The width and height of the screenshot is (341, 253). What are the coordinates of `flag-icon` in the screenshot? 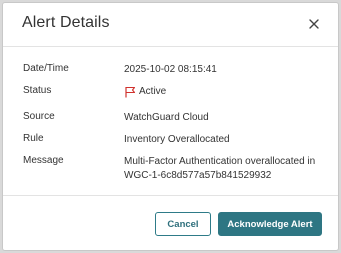 It's located at (130, 92).